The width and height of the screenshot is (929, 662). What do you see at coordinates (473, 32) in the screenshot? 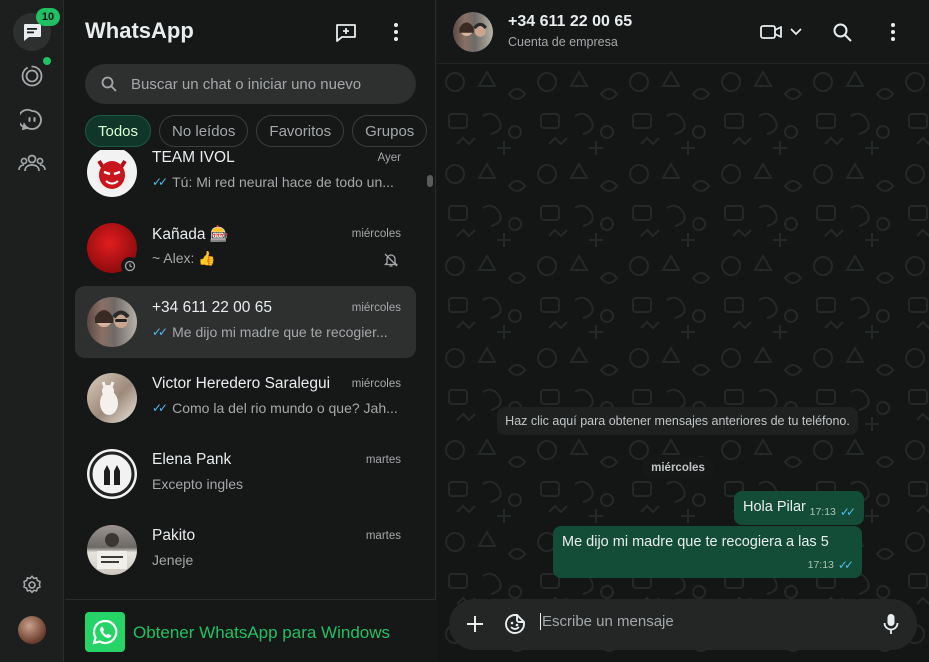
I see `contact-avatar` at bounding box center [473, 32].